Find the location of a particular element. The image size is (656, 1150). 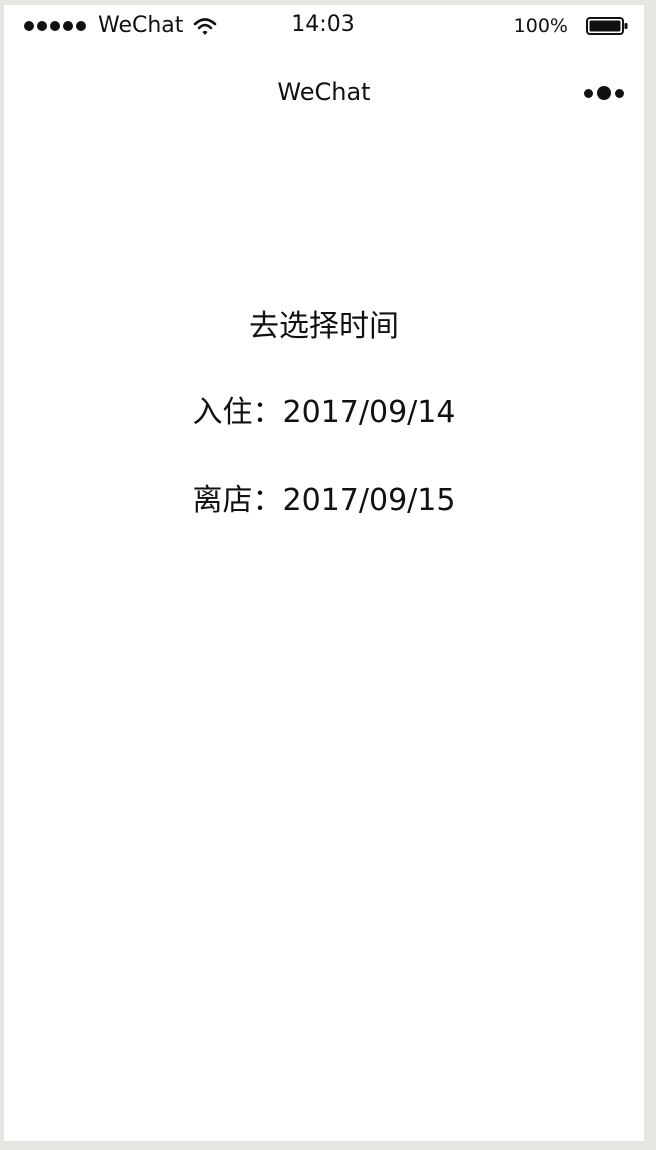

select-time-button: 去选择时间 is located at coordinates (324, 327).